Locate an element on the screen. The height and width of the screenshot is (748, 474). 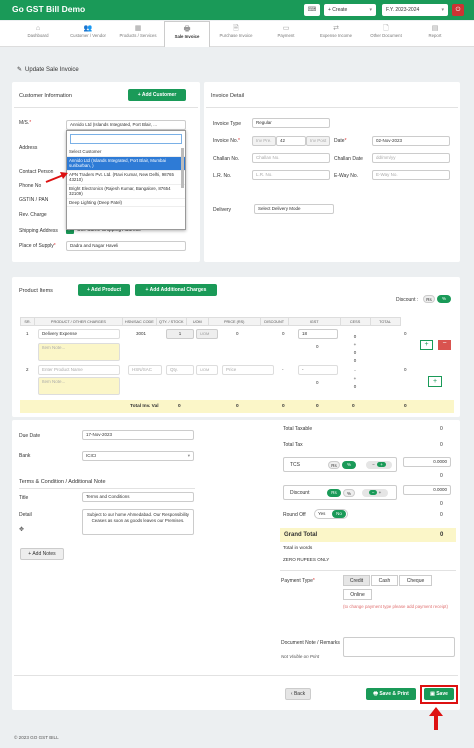
payment-type-label: Payment Type* is located at coordinates (298, 581).